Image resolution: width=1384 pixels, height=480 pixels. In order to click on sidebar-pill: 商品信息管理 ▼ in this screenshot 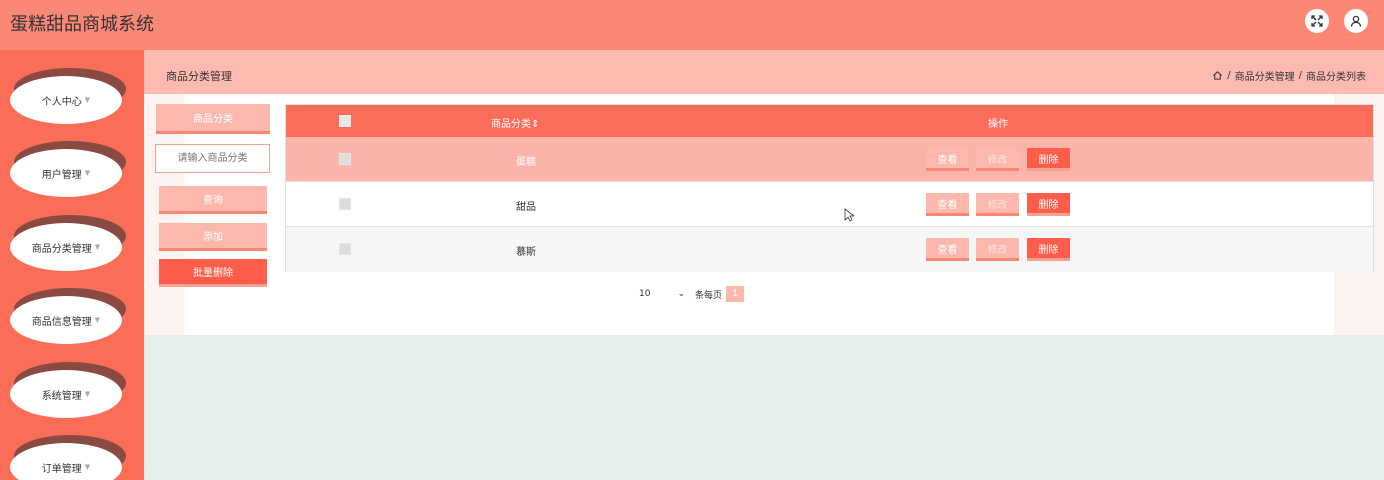, I will do `click(66, 320)`.